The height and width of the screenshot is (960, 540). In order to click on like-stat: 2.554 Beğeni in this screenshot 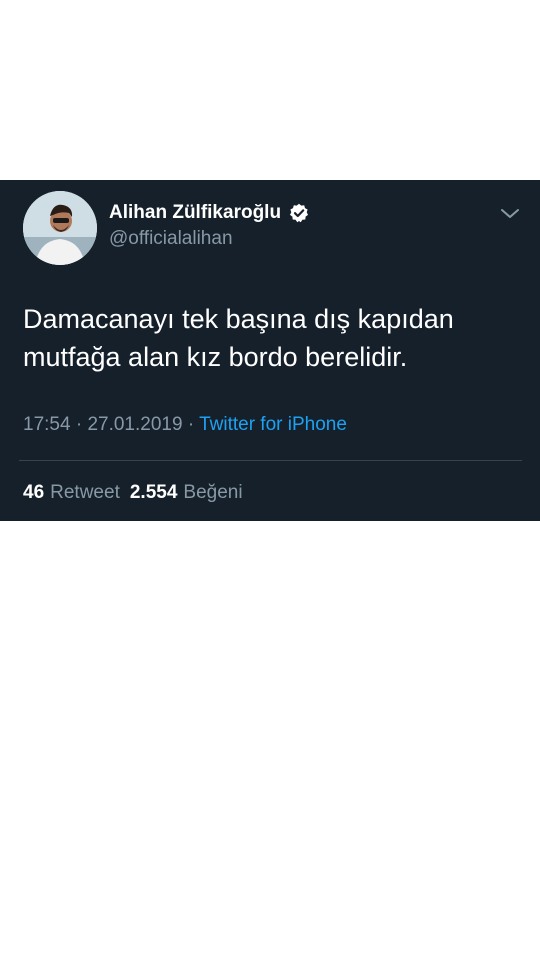, I will do `click(186, 493)`.